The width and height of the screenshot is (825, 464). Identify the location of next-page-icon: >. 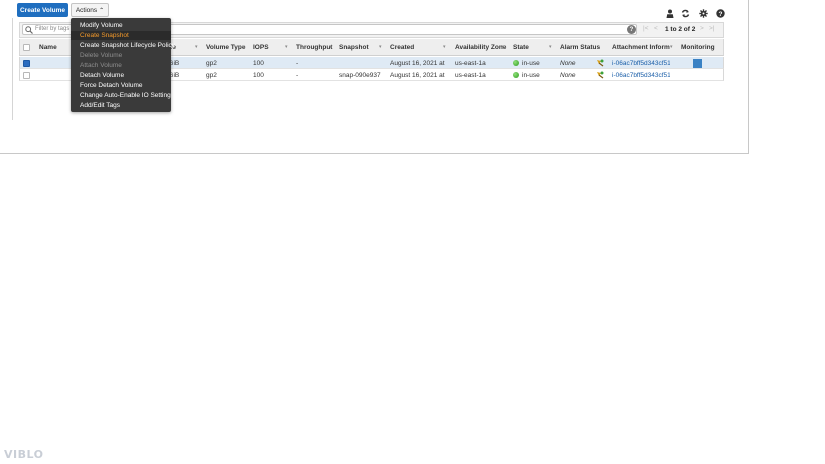
(702, 28).